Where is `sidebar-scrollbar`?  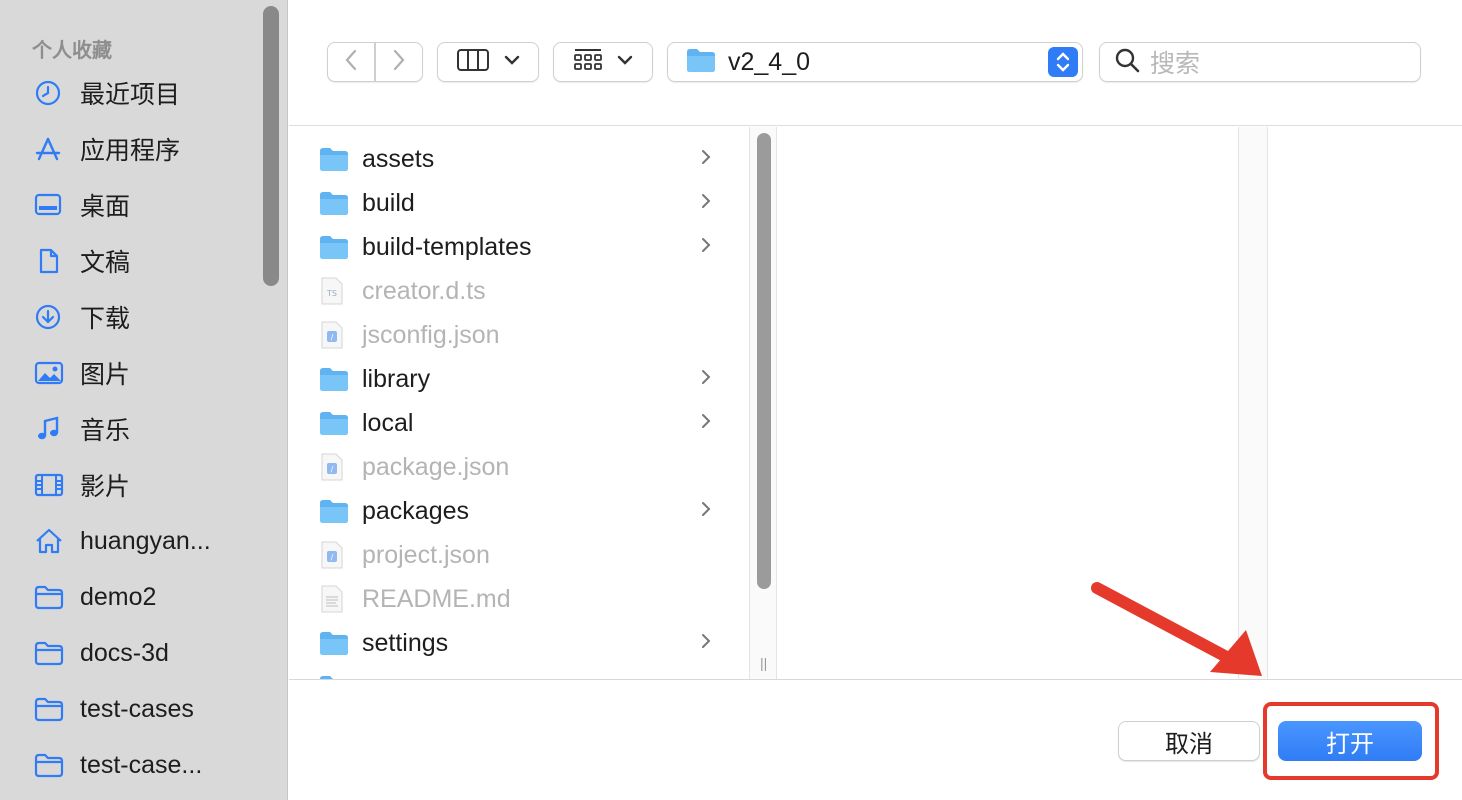 sidebar-scrollbar is located at coordinates (271, 146).